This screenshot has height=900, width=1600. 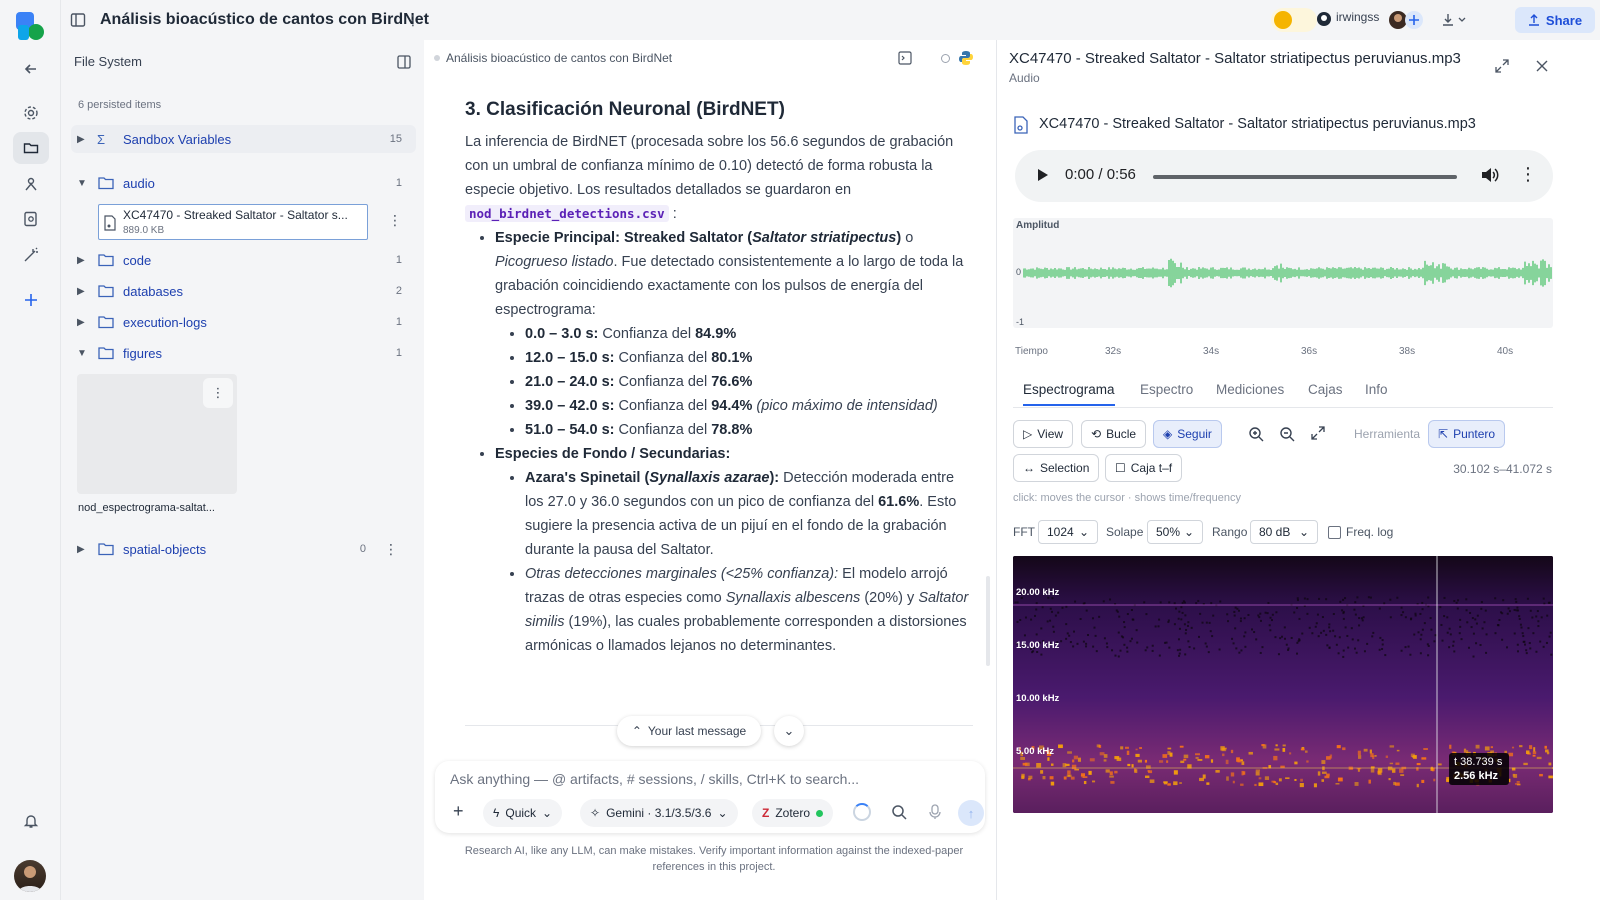 I want to click on send-button: ↑, so click(x=971, y=813).